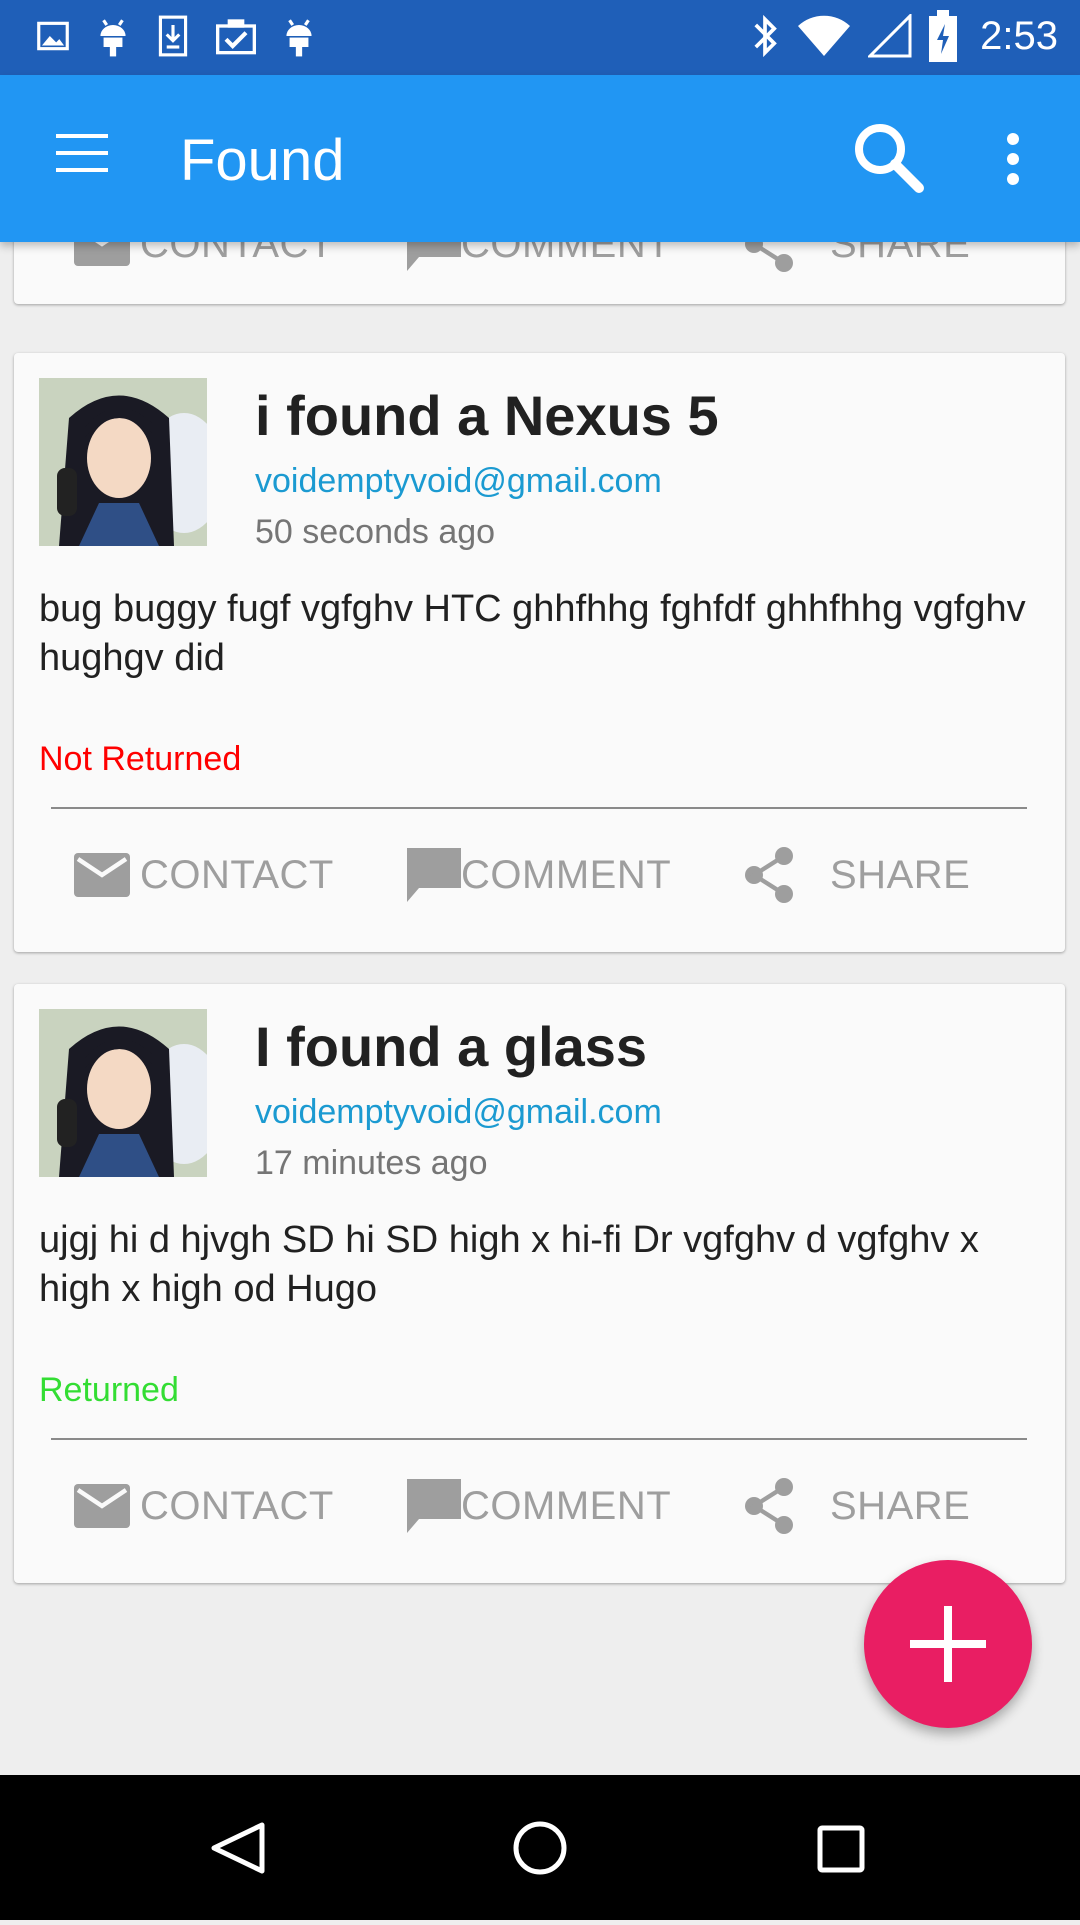  I want to click on plus-icon, so click(948, 1644).